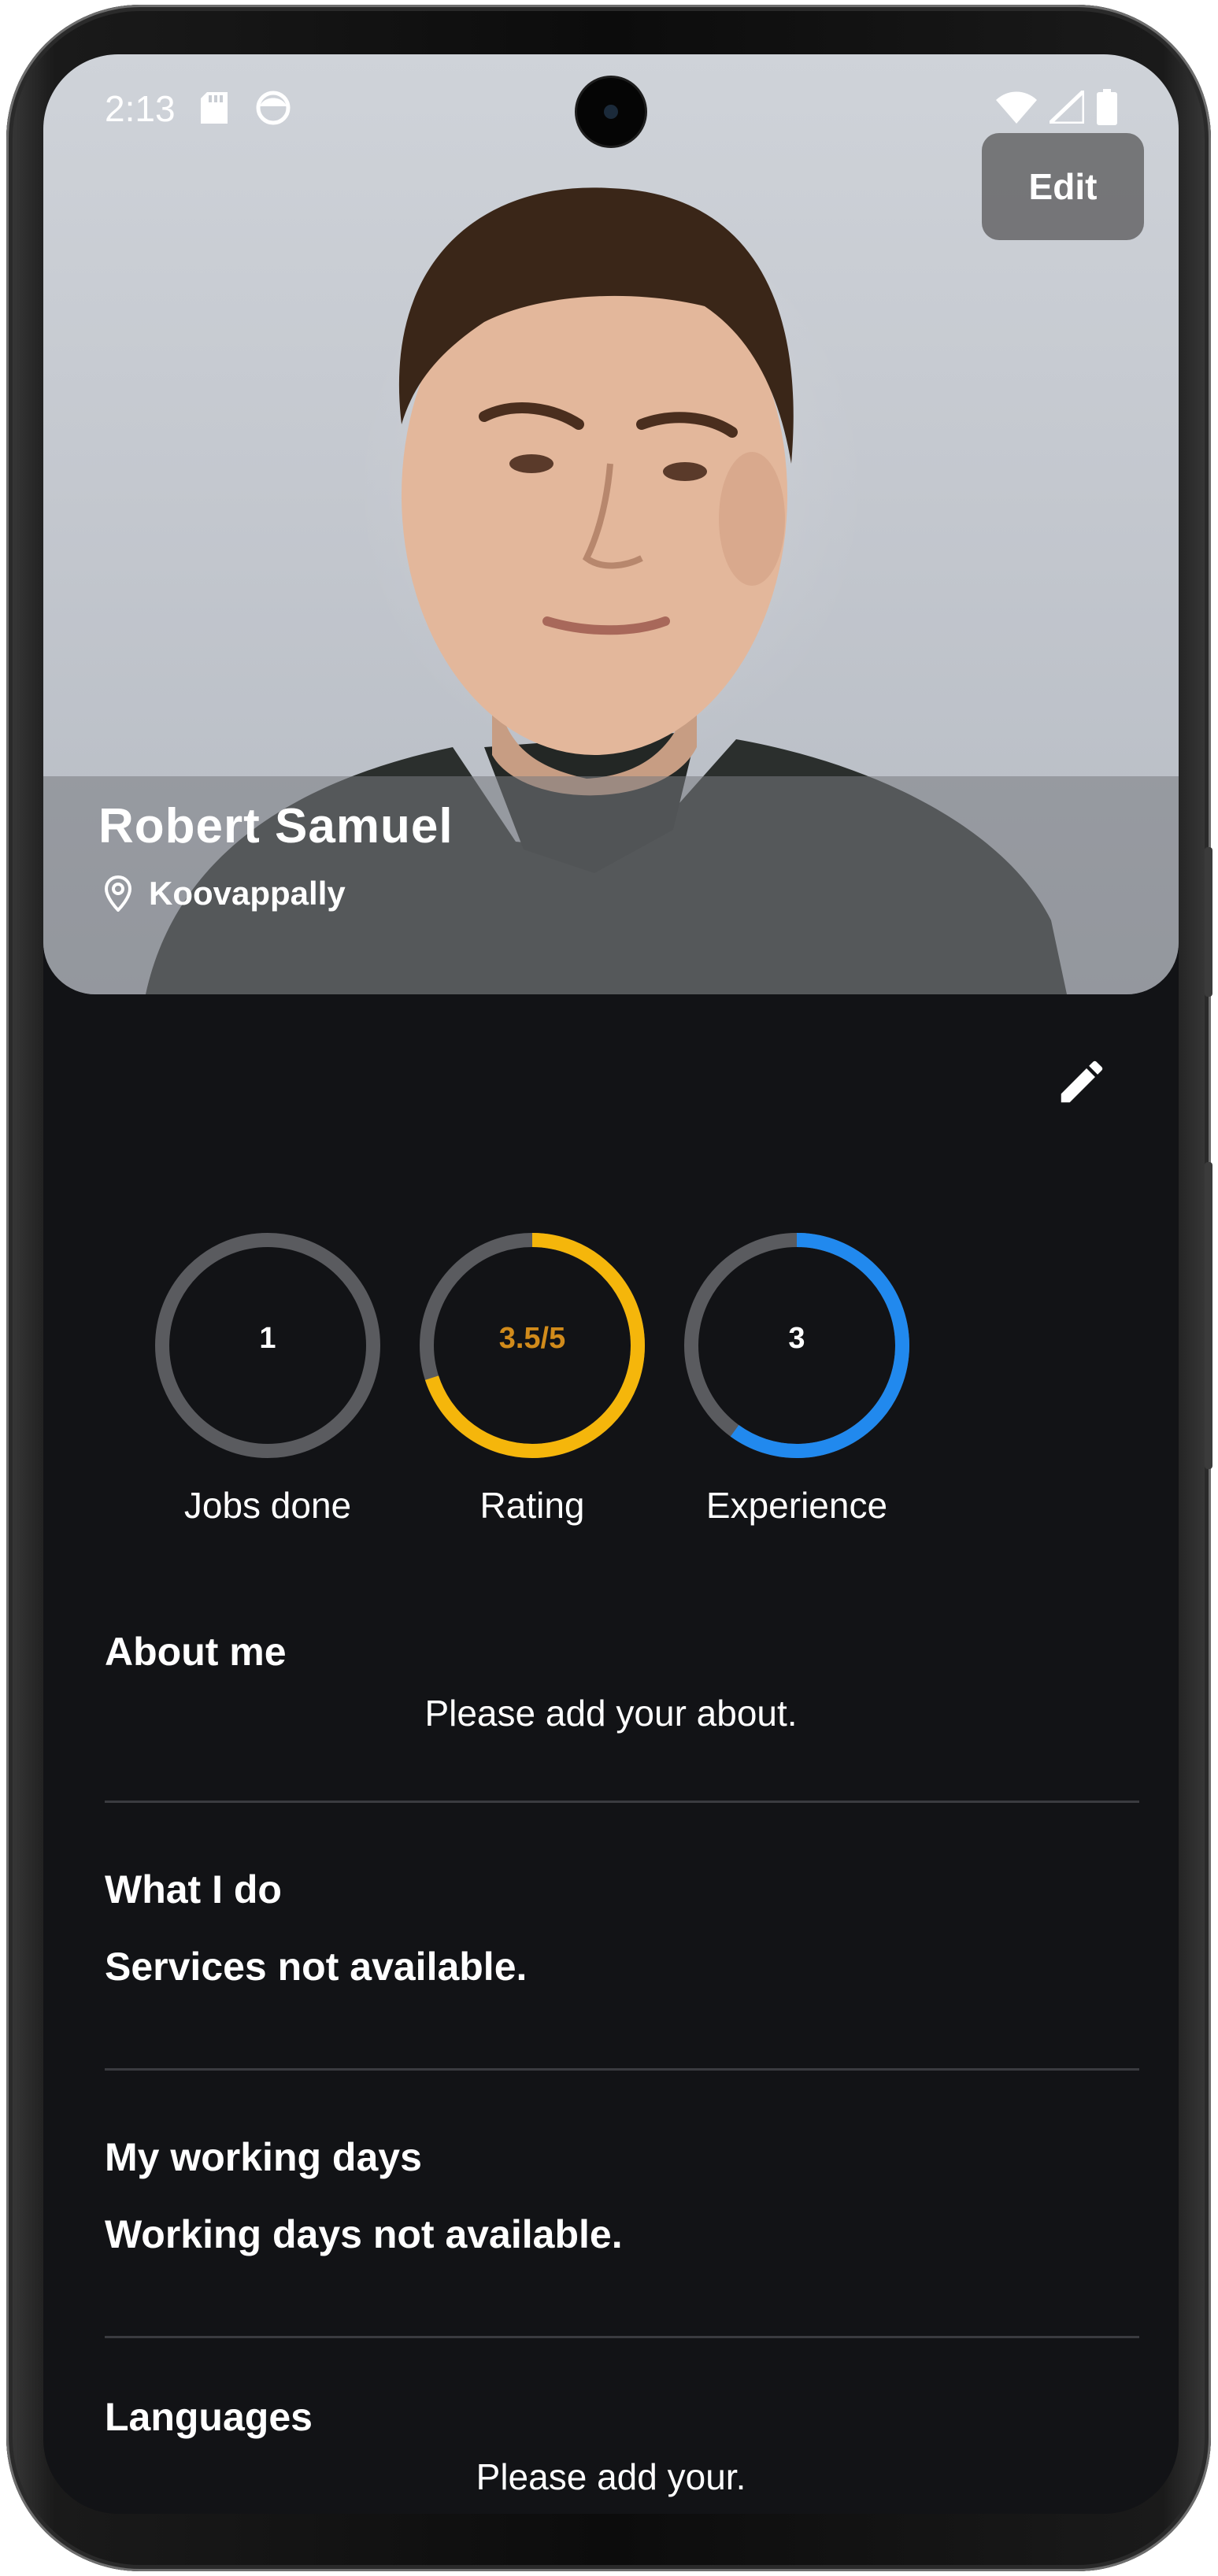  I want to click on volume-button, so click(1208, 922).